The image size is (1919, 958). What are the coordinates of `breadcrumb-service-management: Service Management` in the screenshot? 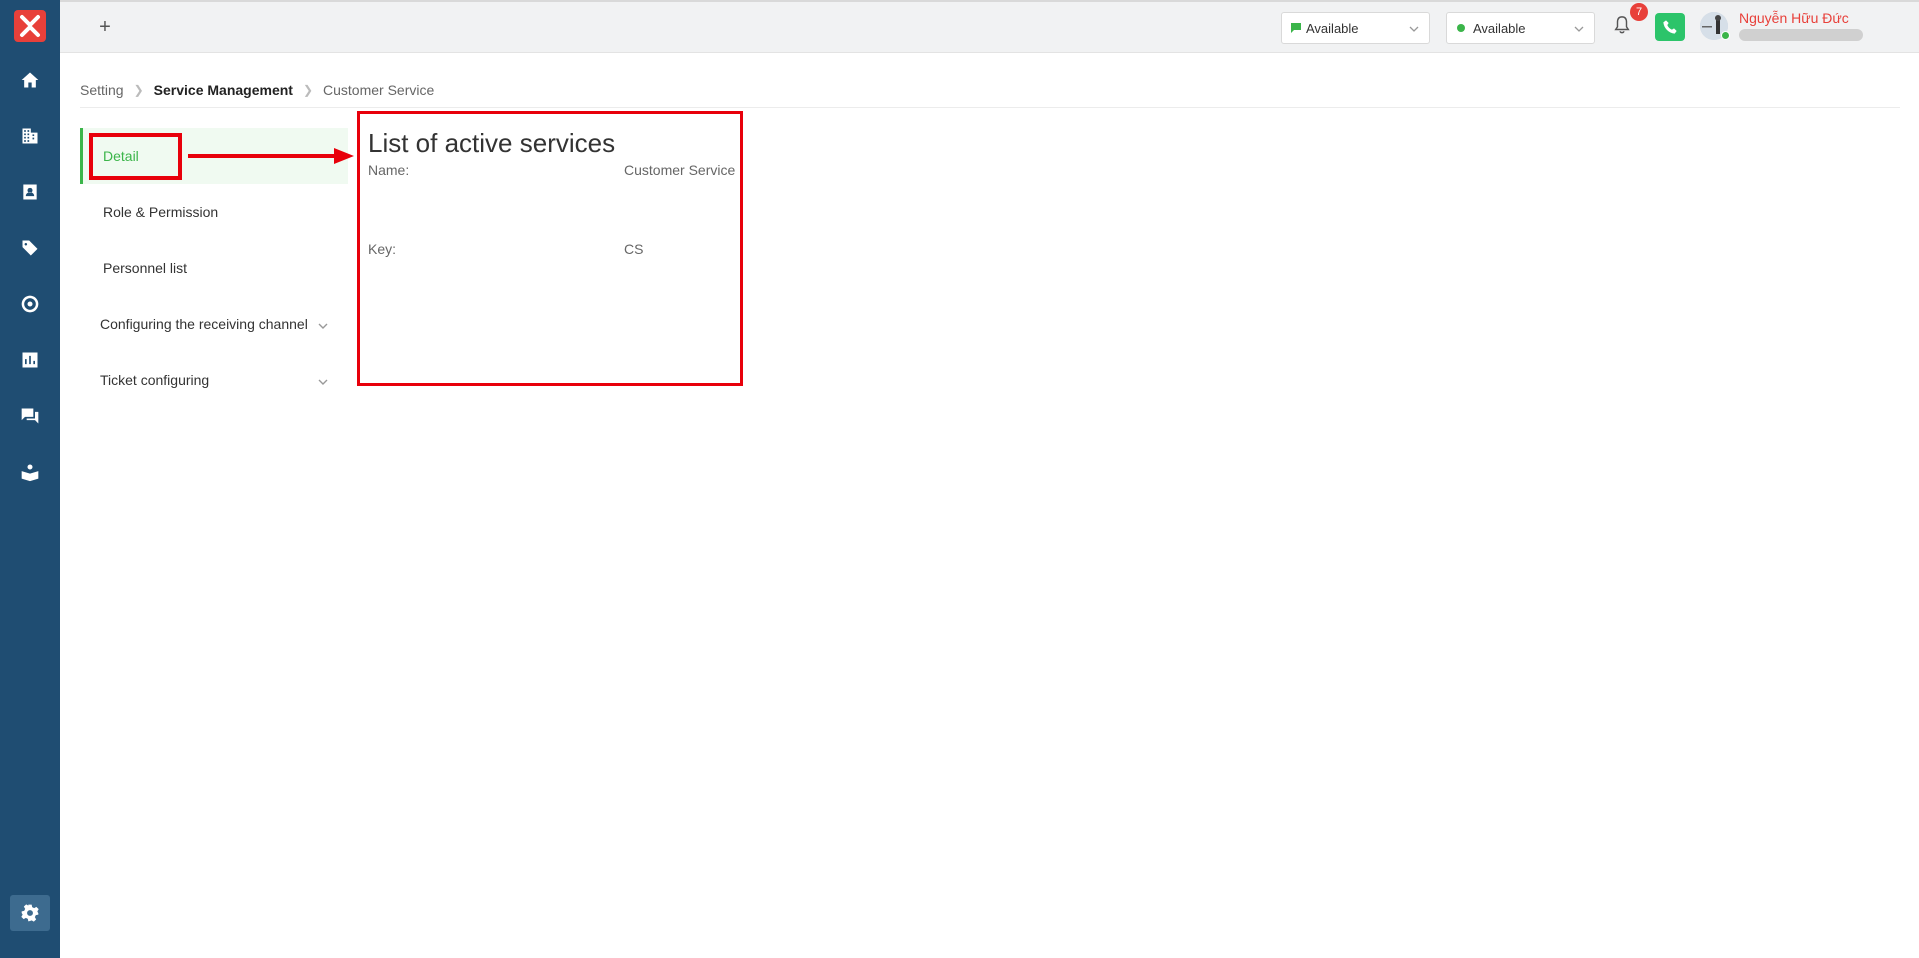 It's located at (223, 90).